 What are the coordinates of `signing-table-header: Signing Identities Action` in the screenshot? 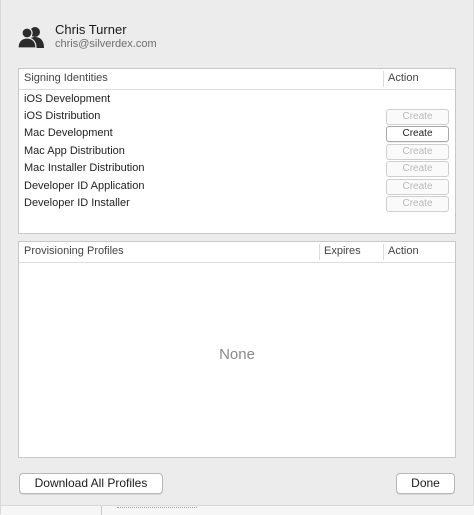 It's located at (237, 79).